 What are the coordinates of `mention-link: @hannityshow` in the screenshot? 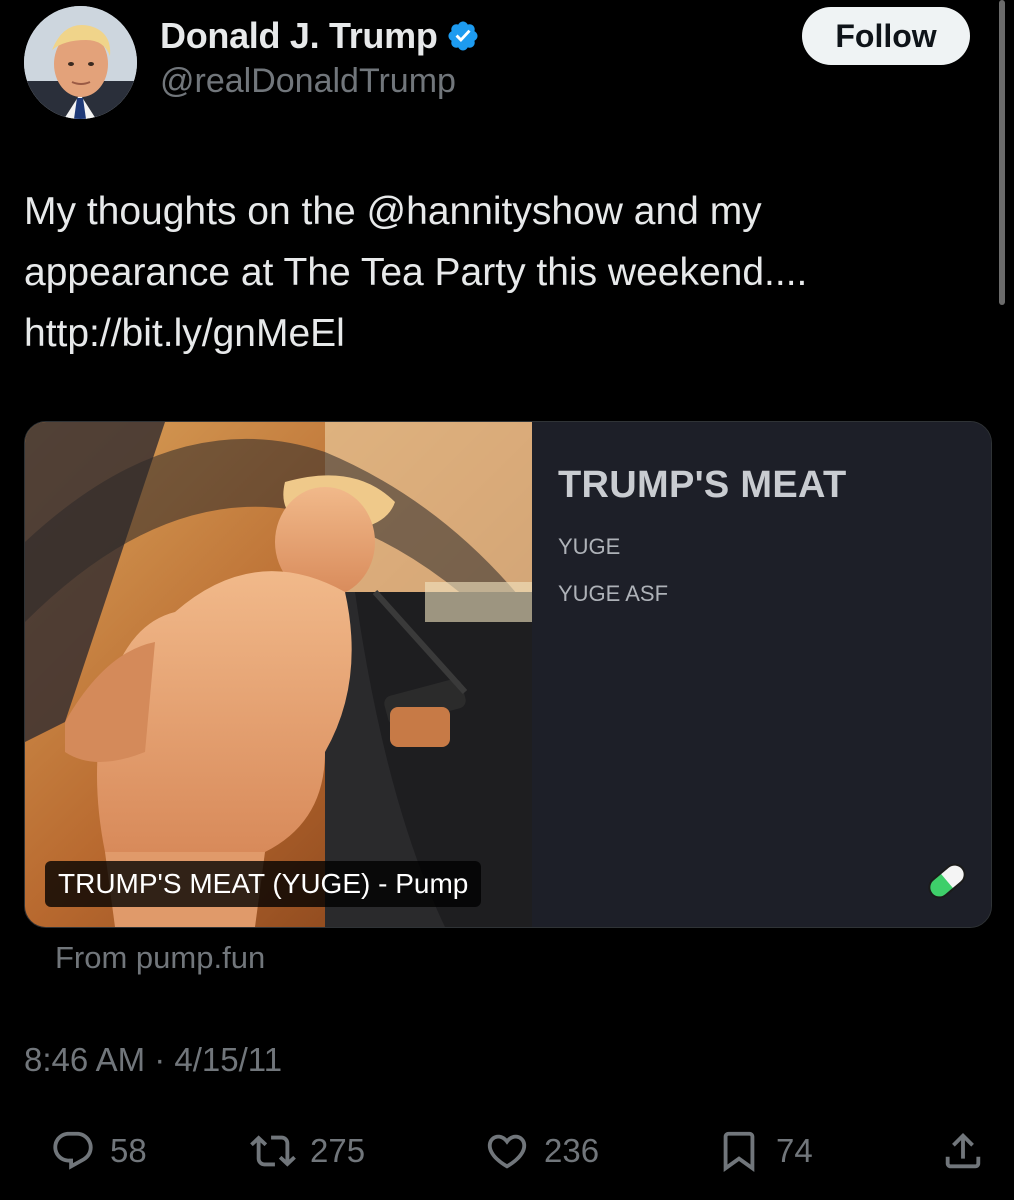 It's located at (495, 211).